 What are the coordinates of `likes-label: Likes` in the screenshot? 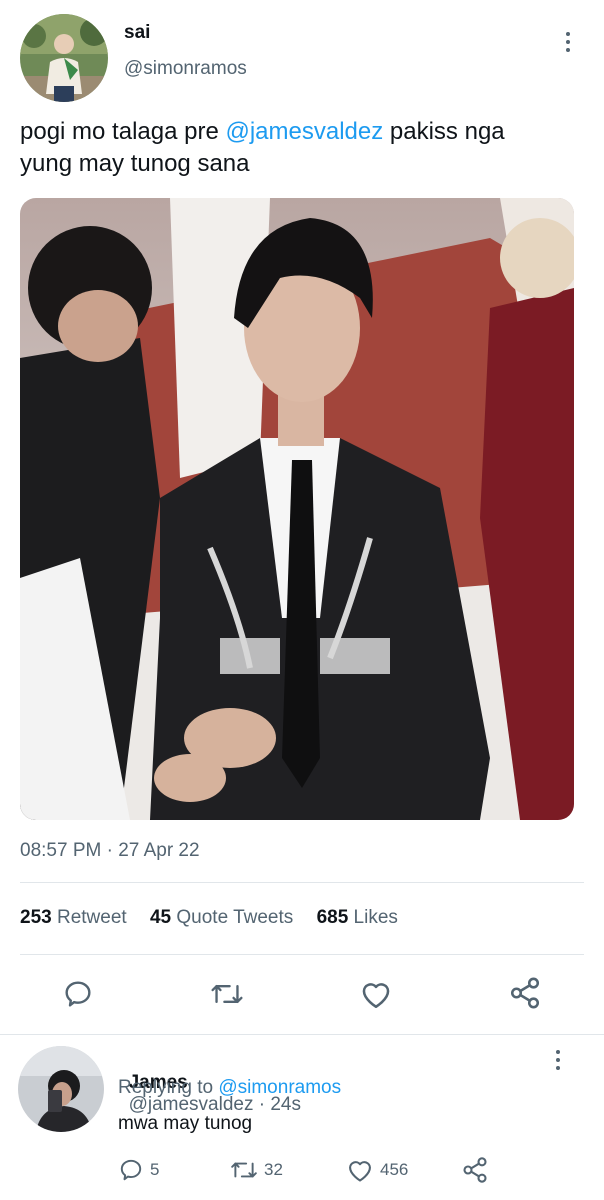 It's located at (375, 917).